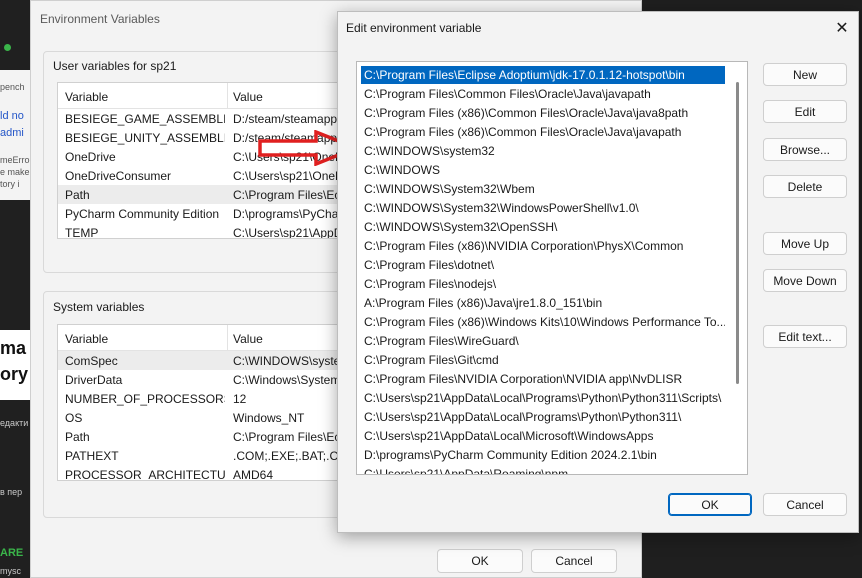 The height and width of the screenshot is (578, 862). I want to click on env-cancel-button: Cancel, so click(574, 561).